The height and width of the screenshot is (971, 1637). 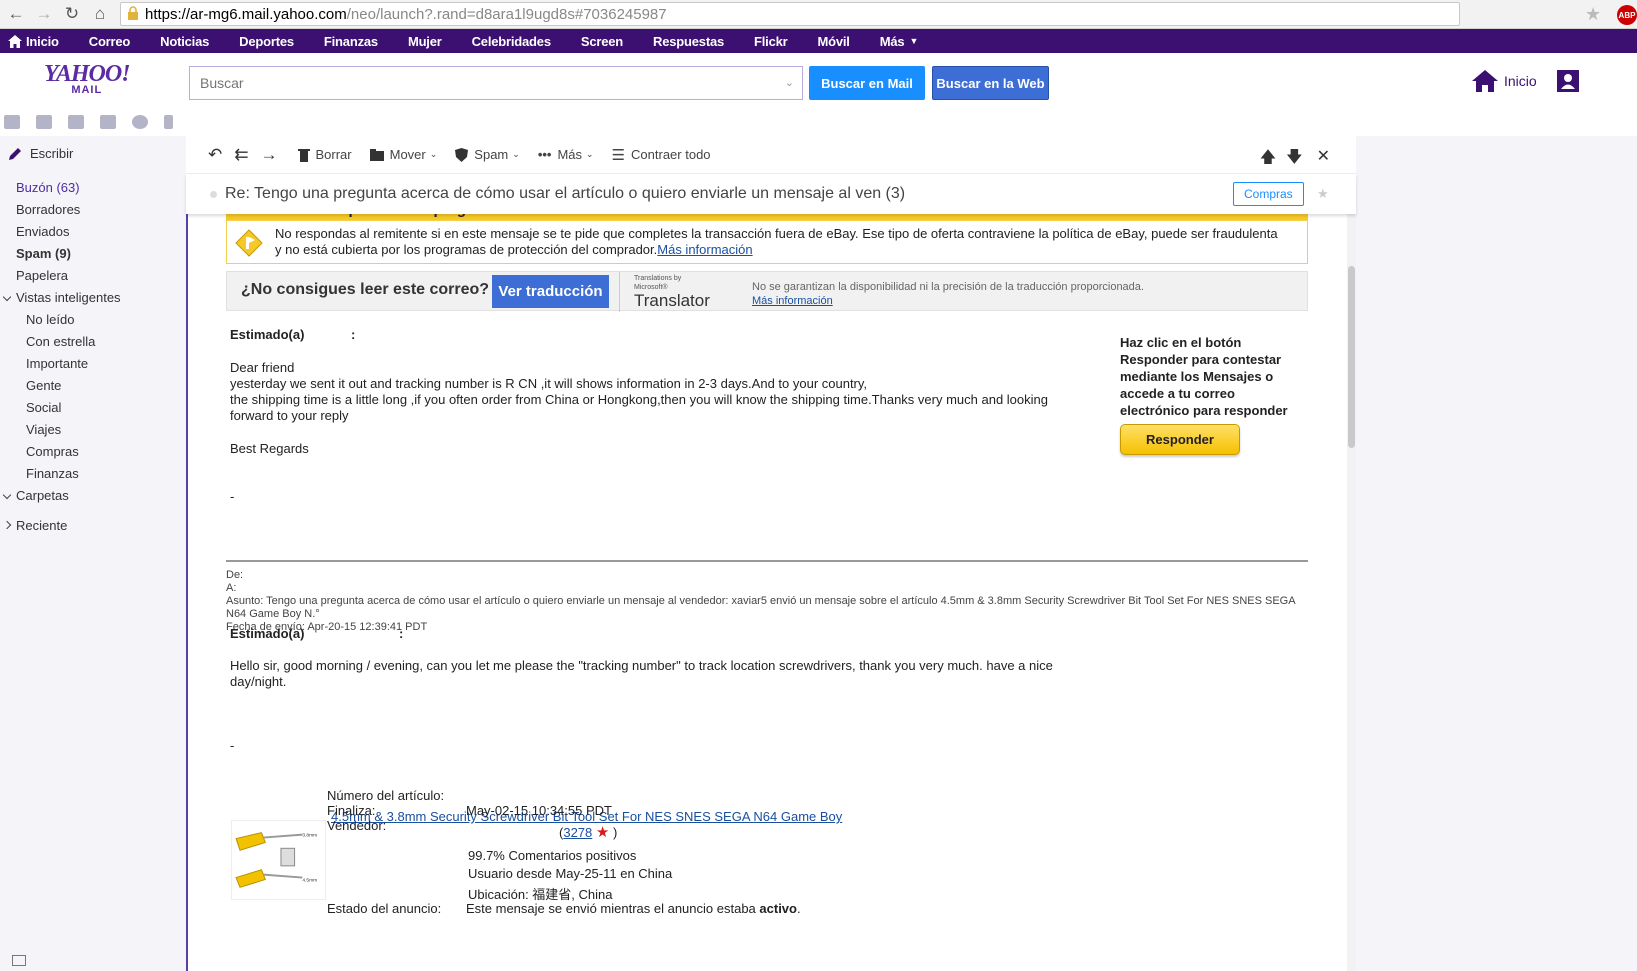 What do you see at coordinates (1268, 159) in the screenshot?
I see `arrow-up-icon: 🡅` at bounding box center [1268, 159].